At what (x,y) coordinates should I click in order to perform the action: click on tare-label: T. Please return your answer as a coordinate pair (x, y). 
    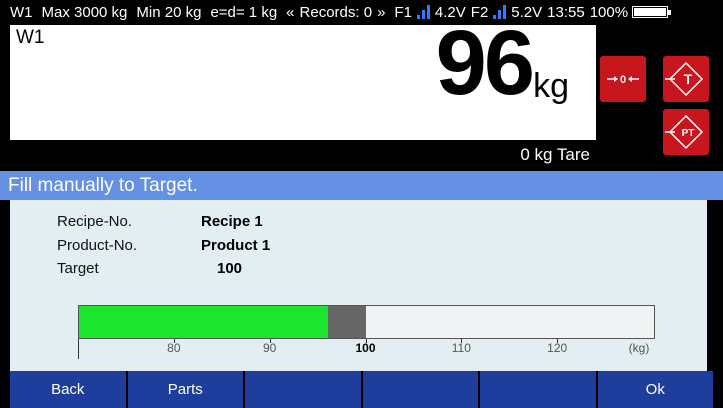
    Looking at the image, I should click on (688, 79).